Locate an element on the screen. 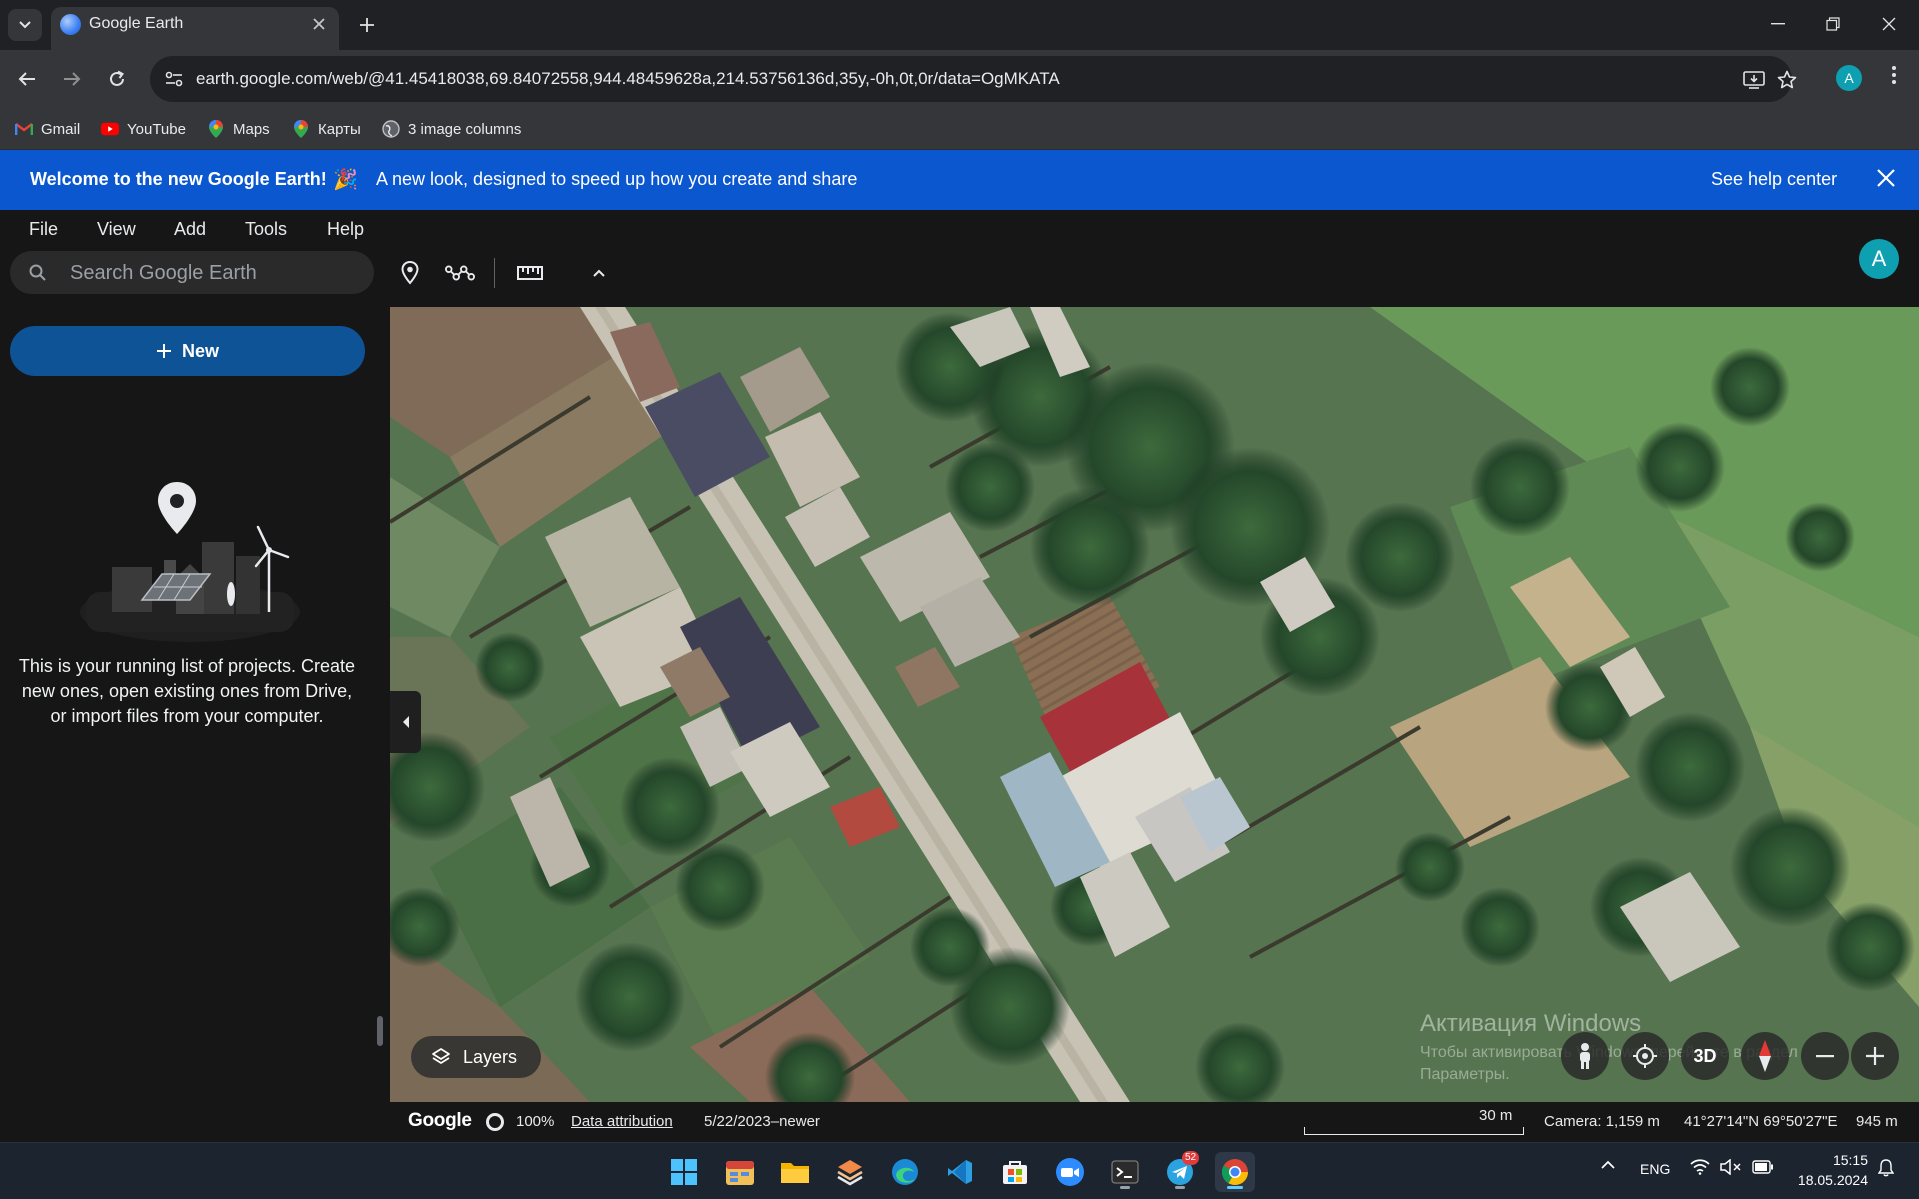  bookmark-label: Maps is located at coordinates (251, 129).